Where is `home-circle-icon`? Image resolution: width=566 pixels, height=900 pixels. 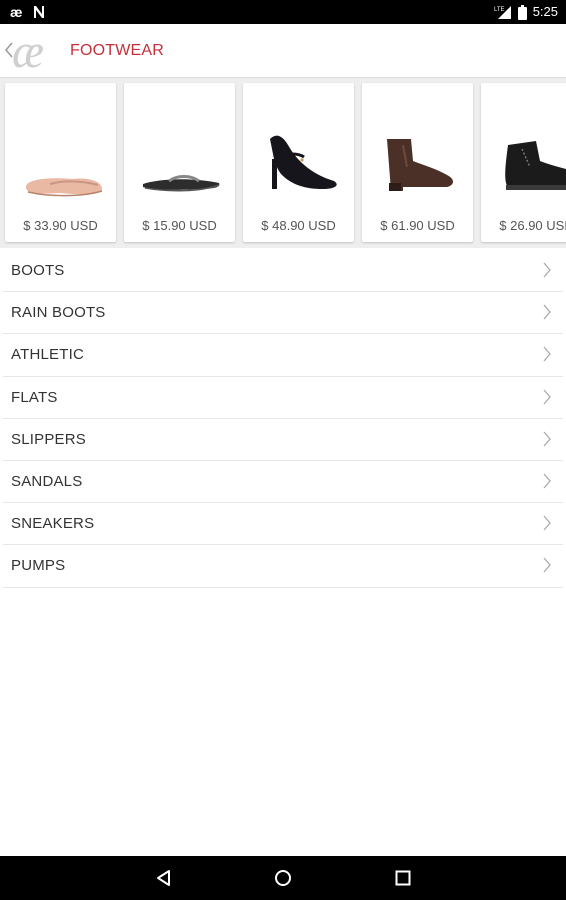
home-circle-icon is located at coordinates (283, 878).